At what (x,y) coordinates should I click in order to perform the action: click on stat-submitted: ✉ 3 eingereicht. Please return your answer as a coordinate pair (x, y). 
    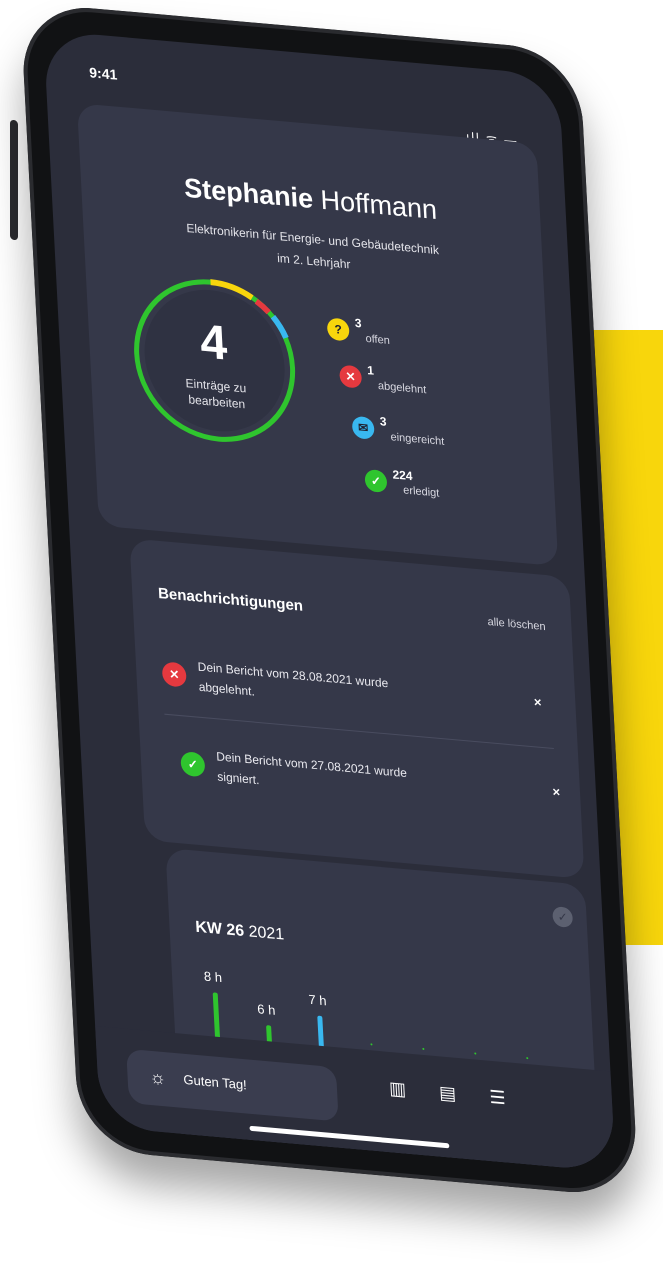
    Looking at the image, I should click on (432, 439).